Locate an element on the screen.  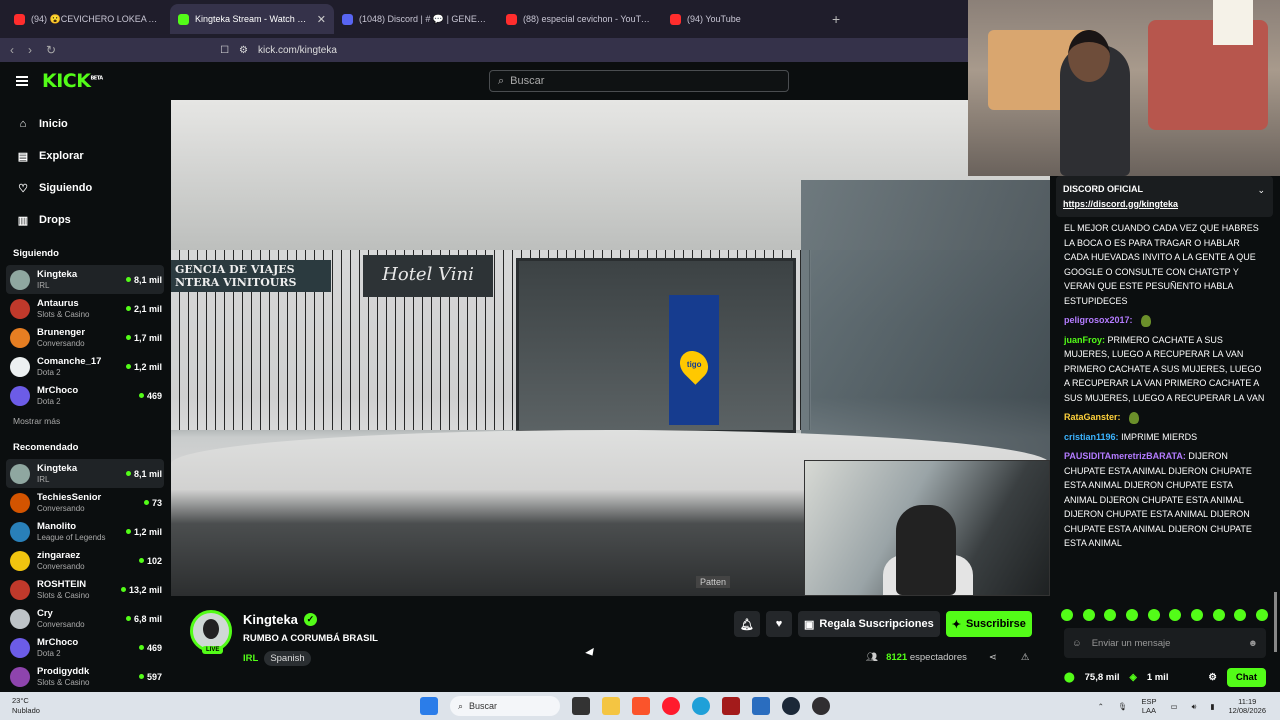
chat-username: juanFroy: is located at coordinates (1084, 340).